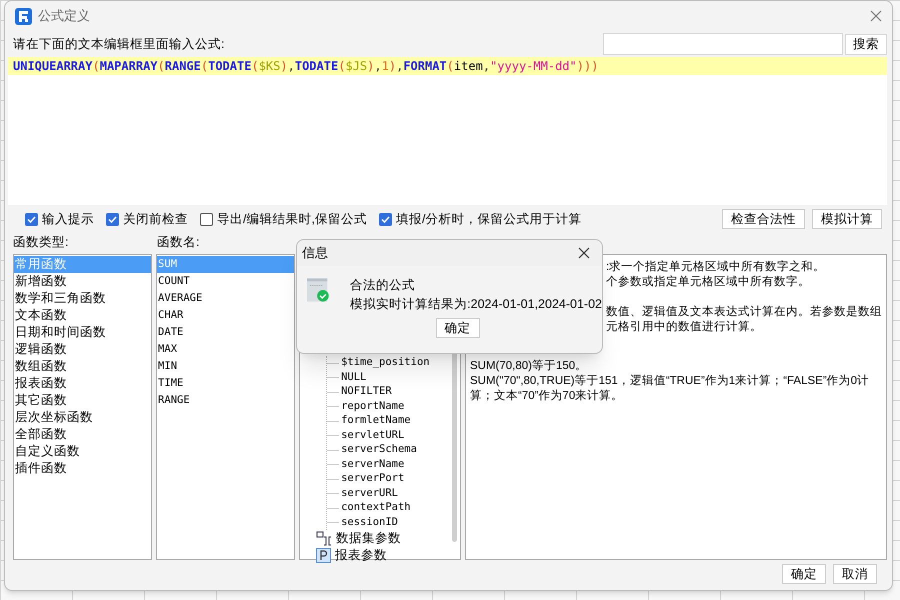  Describe the element at coordinates (225, 298) in the screenshot. I see `list-item: AVERAGE` at that location.